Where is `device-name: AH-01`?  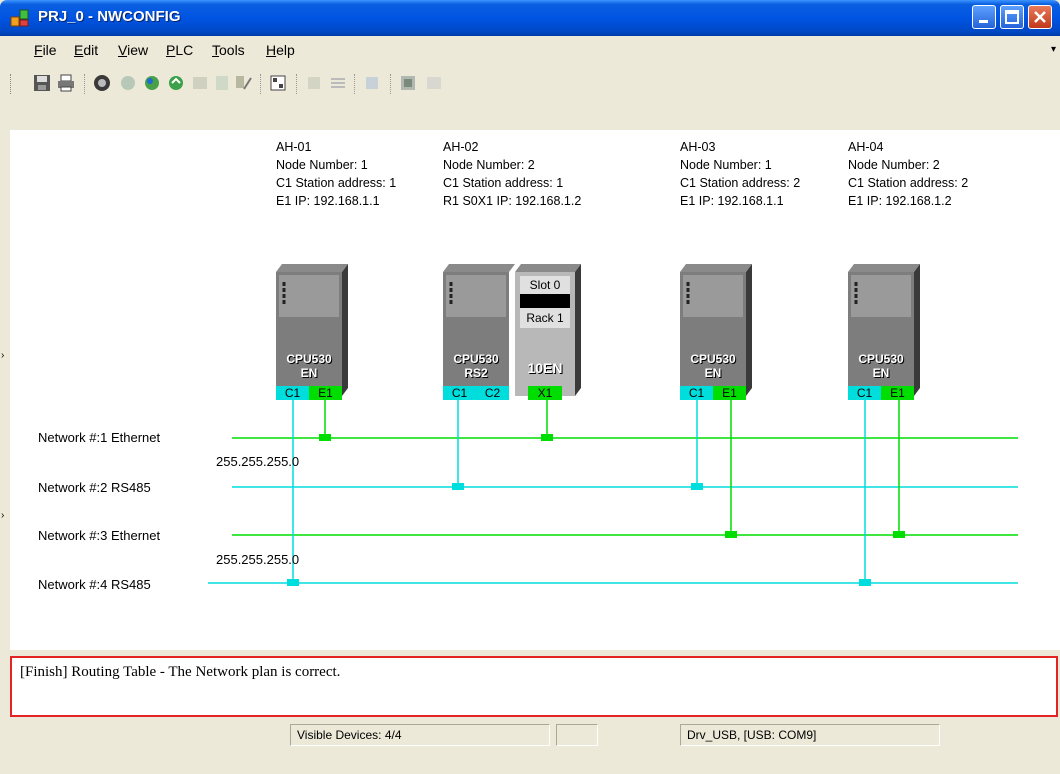 device-name: AH-01 is located at coordinates (294, 147).